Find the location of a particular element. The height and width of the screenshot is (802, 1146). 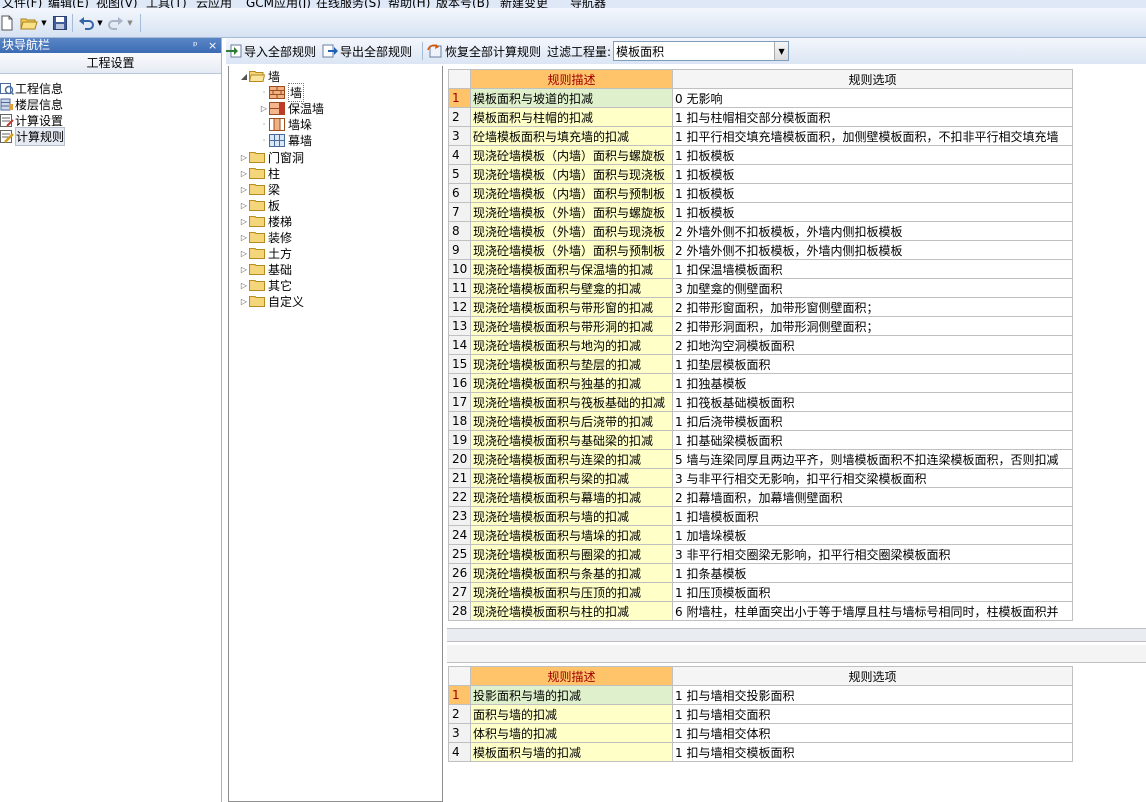

rule-option-cell: 1 扣筏板基础模板面积 is located at coordinates (872, 402).